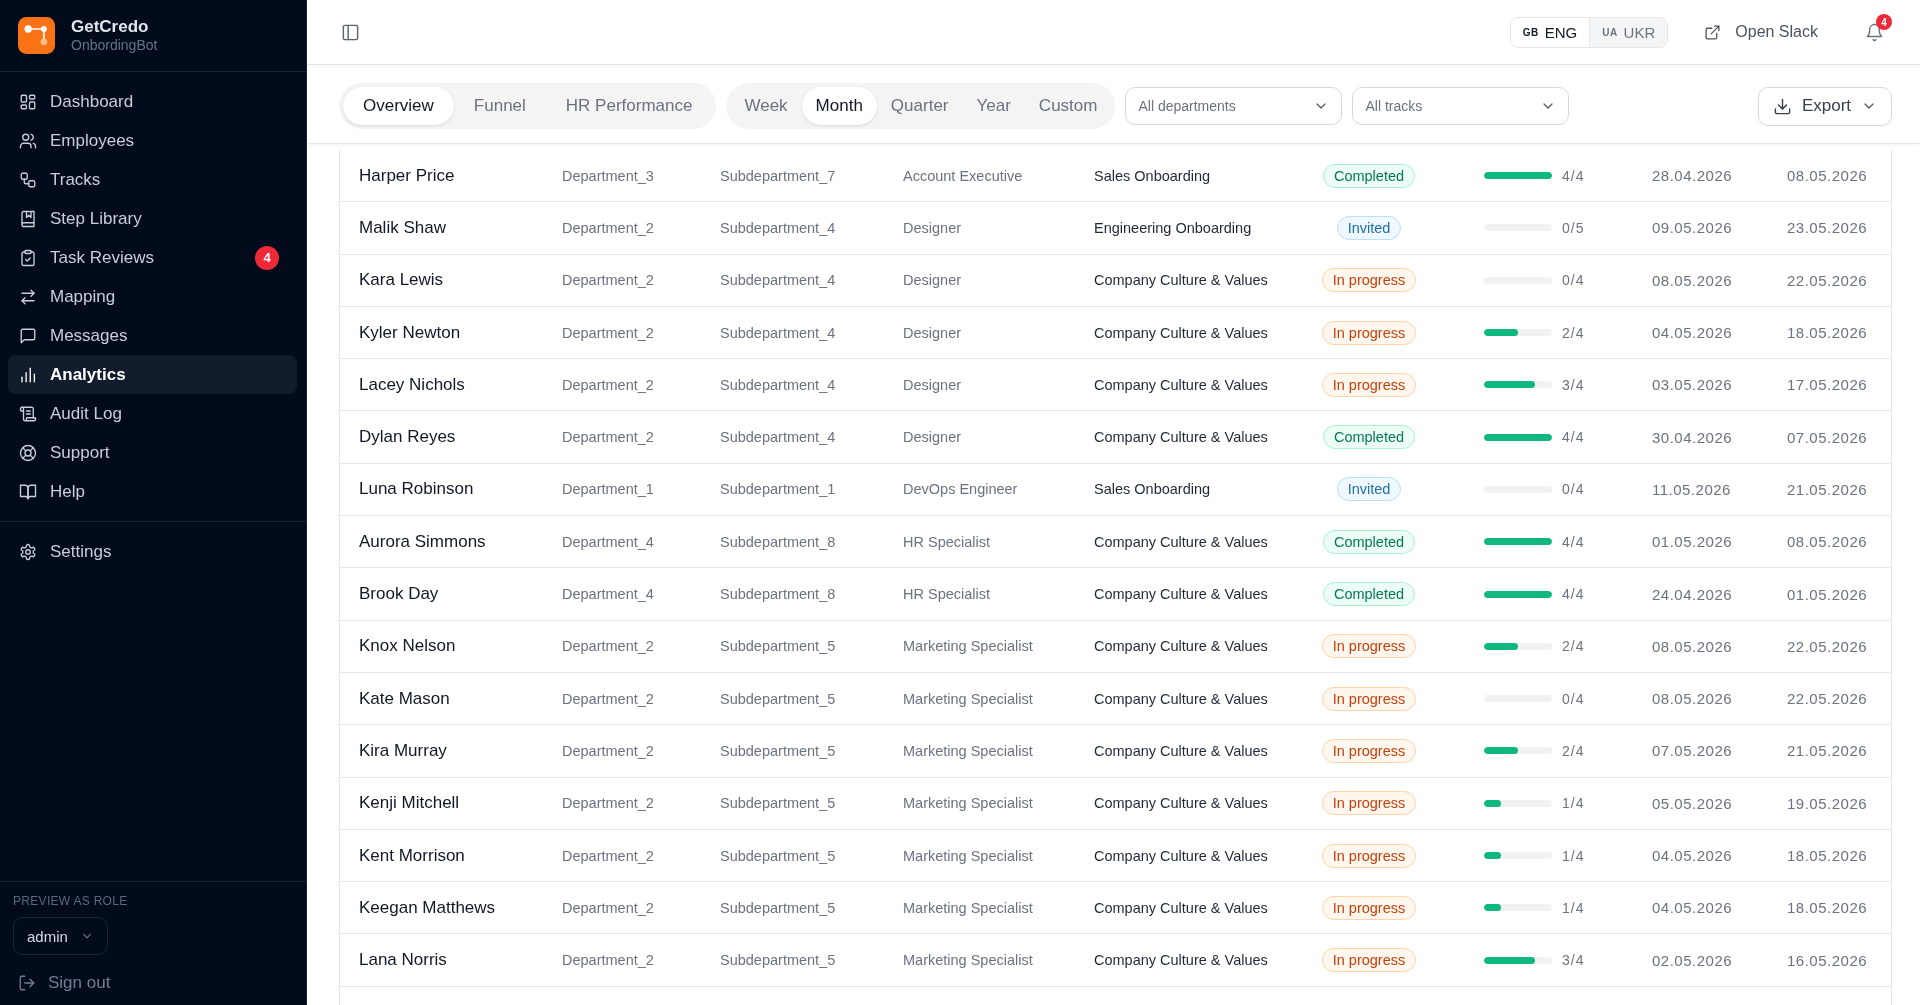 The image size is (1920, 1005). What do you see at coordinates (1693, 437) in the screenshot?
I see `table-cell-text: 30.04.2026` at bounding box center [1693, 437].